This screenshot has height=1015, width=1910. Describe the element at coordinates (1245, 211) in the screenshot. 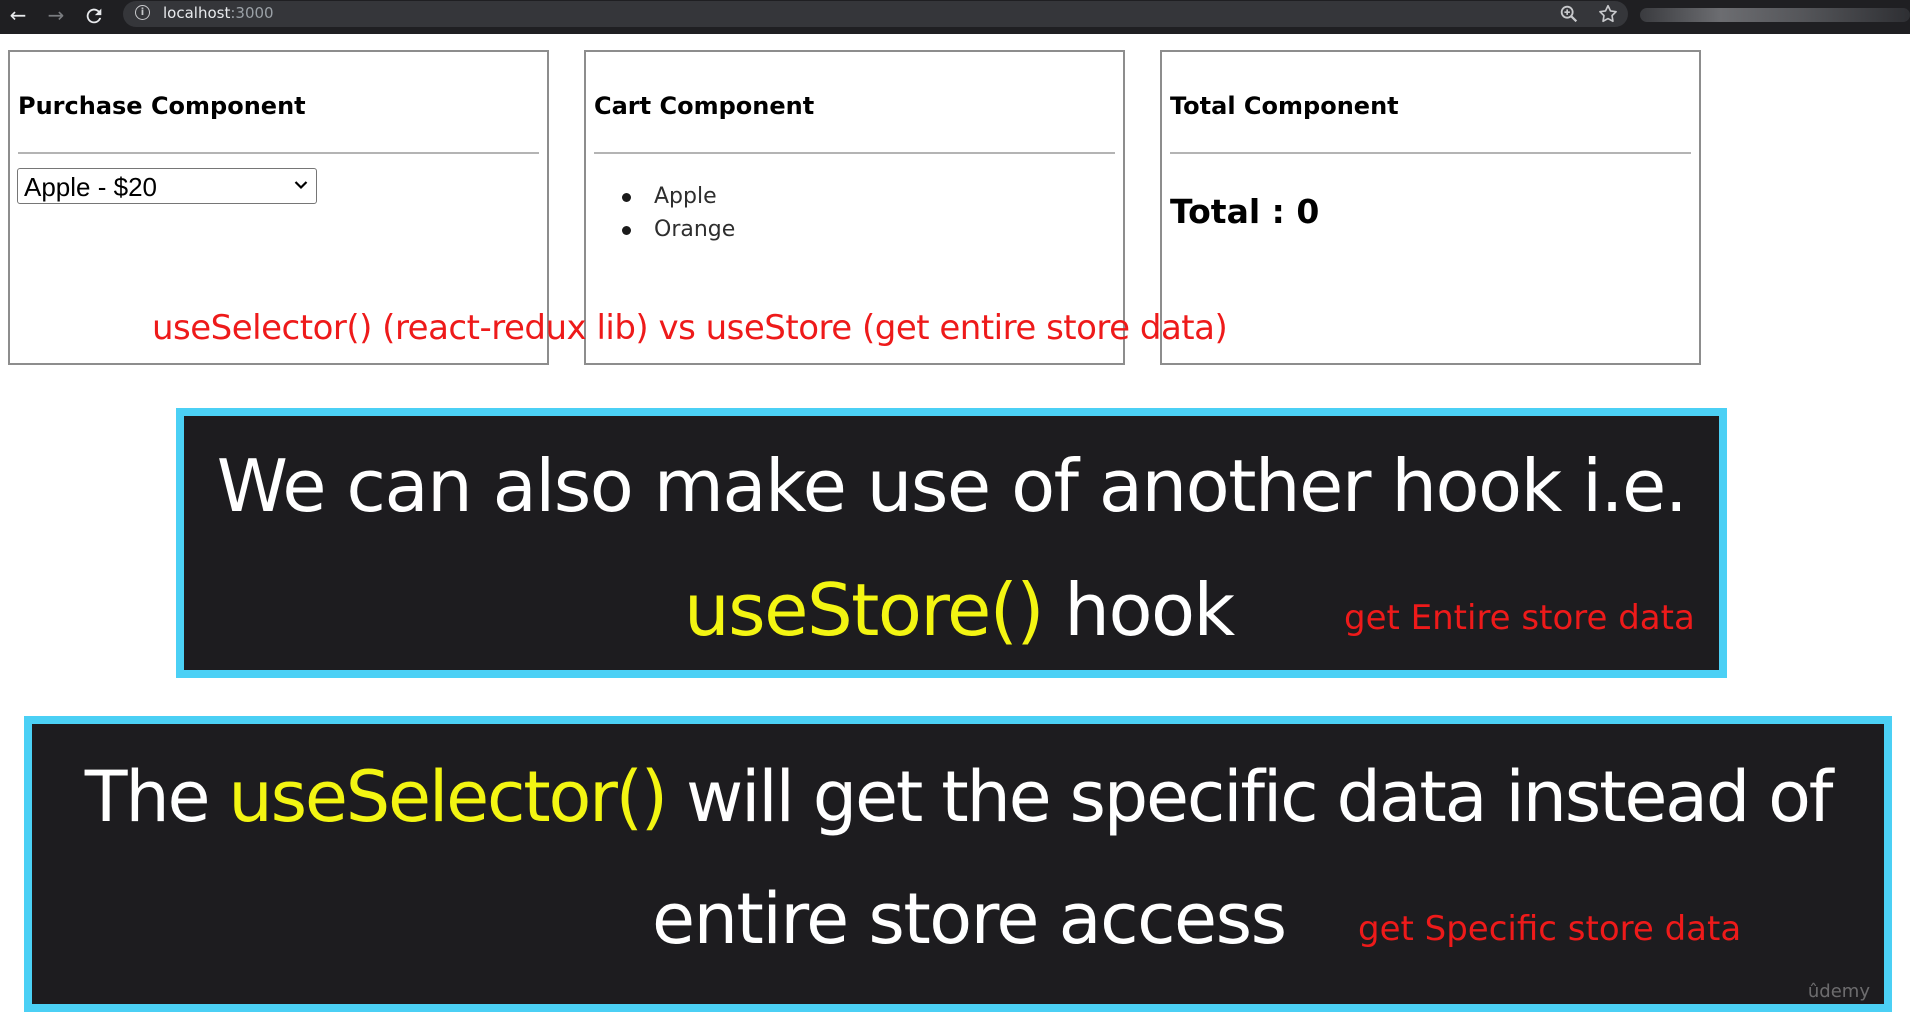

I see `total-value: Total : 0` at that location.